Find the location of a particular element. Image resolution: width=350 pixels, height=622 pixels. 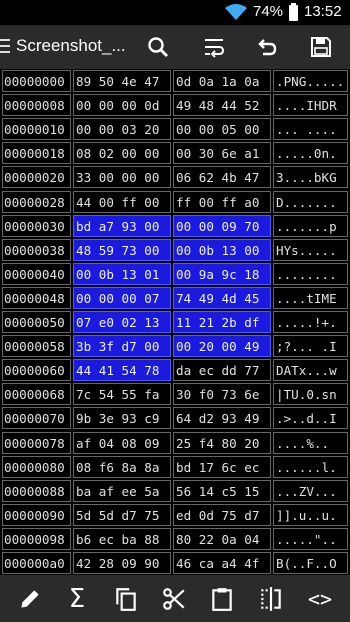

hex-group-1: 08 02 00 00 is located at coordinates (122, 153).